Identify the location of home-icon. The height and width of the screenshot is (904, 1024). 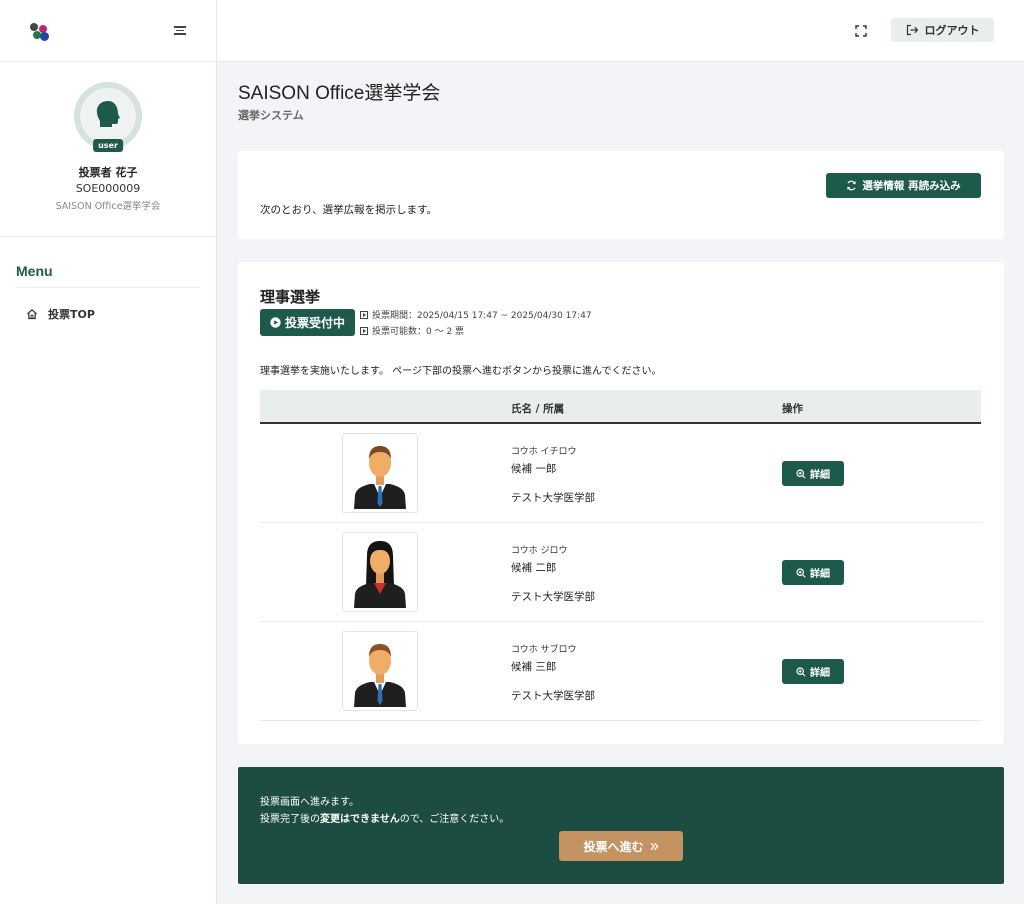
(32, 314).